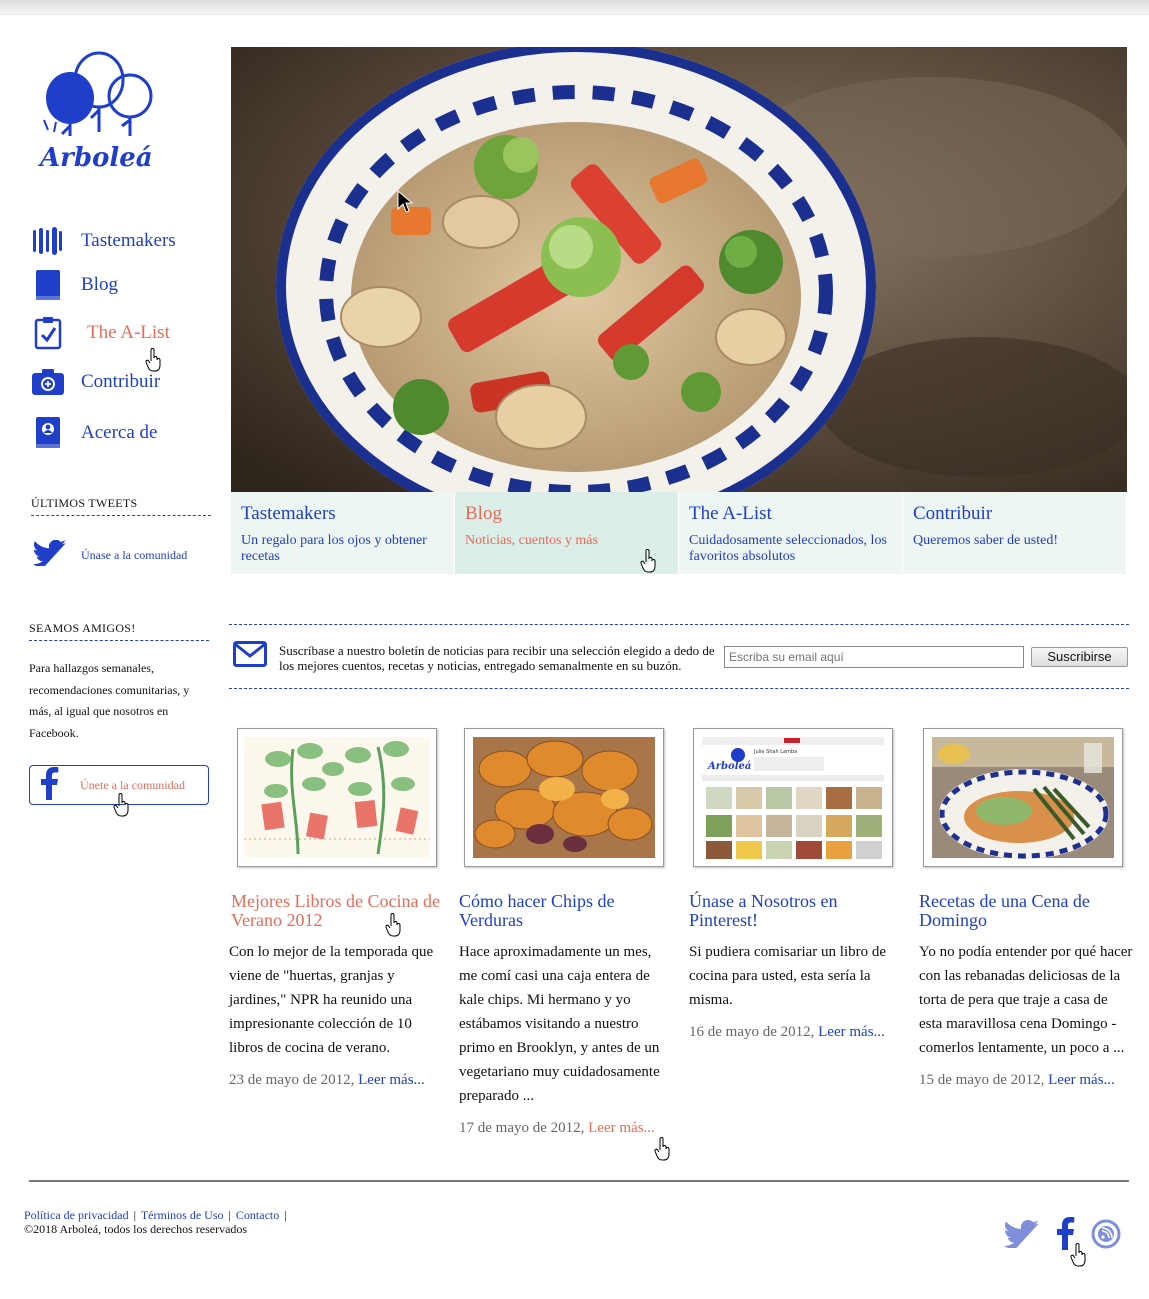 This screenshot has width=1149, height=1299. I want to click on post-title: Únase a Nosotros en Pinterest!, so click(796, 911).